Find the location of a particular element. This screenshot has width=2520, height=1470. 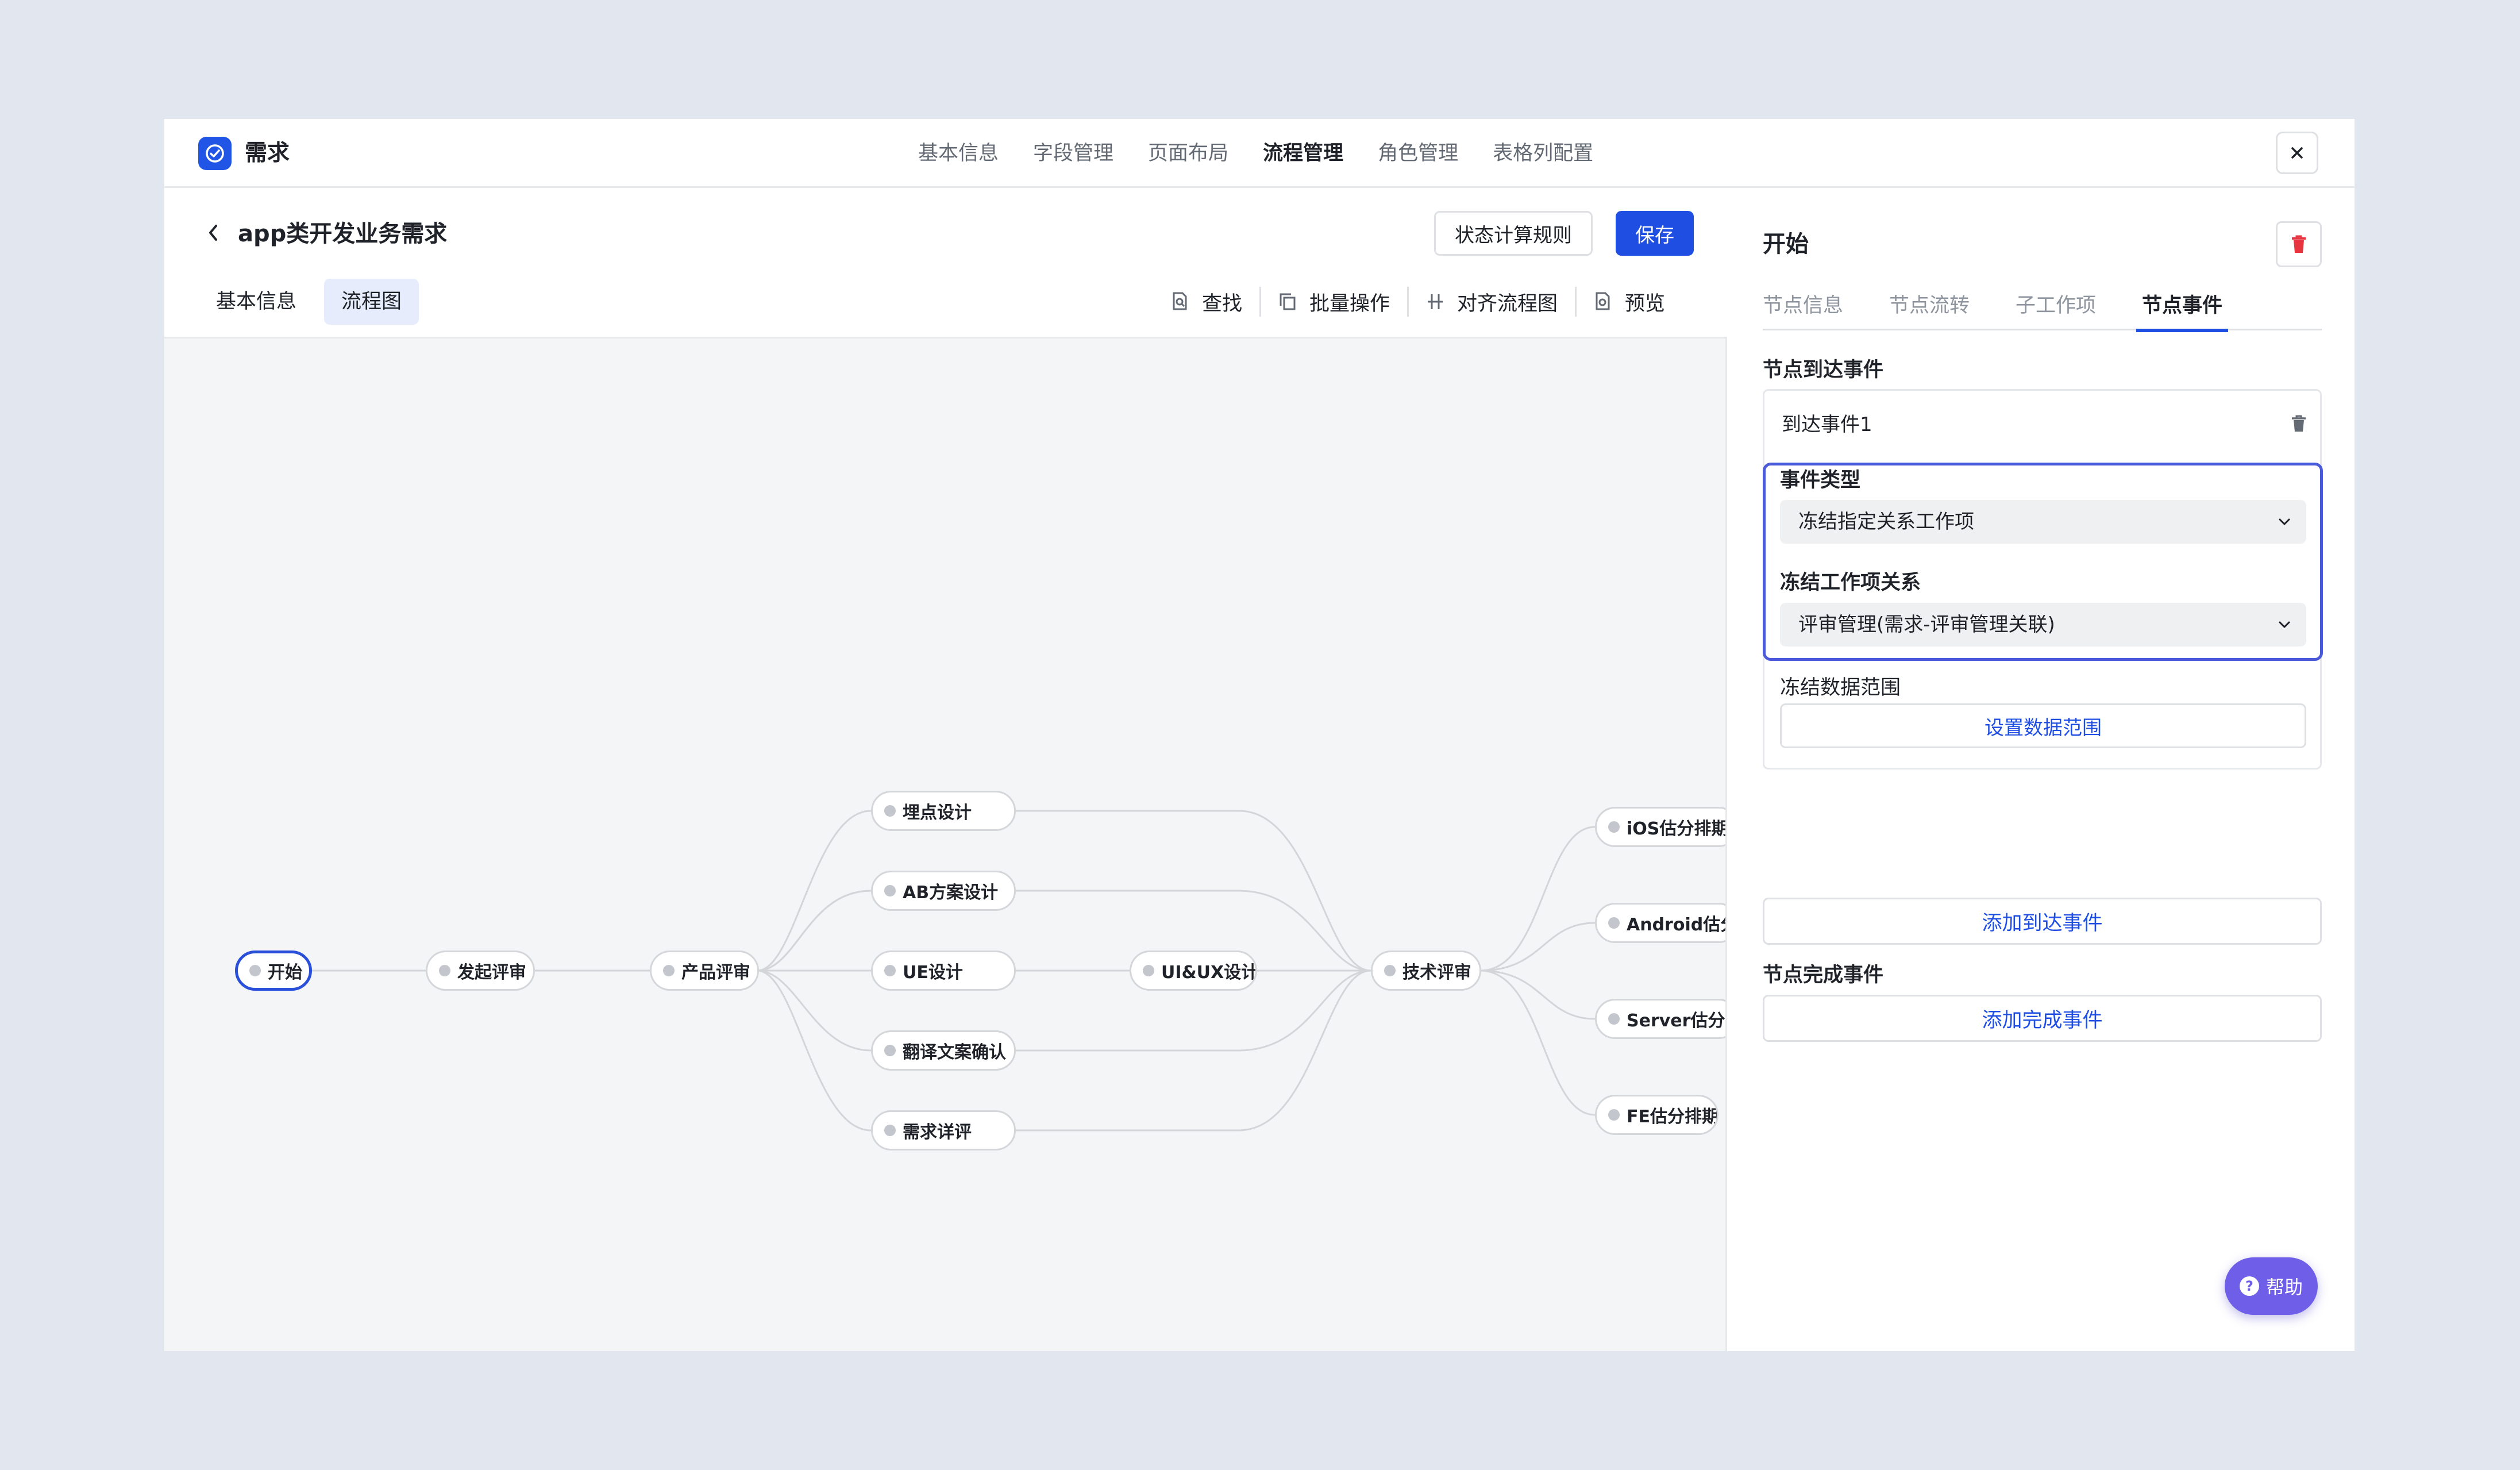

flow-node: 翻译文案确认 is located at coordinates (944, 1050).